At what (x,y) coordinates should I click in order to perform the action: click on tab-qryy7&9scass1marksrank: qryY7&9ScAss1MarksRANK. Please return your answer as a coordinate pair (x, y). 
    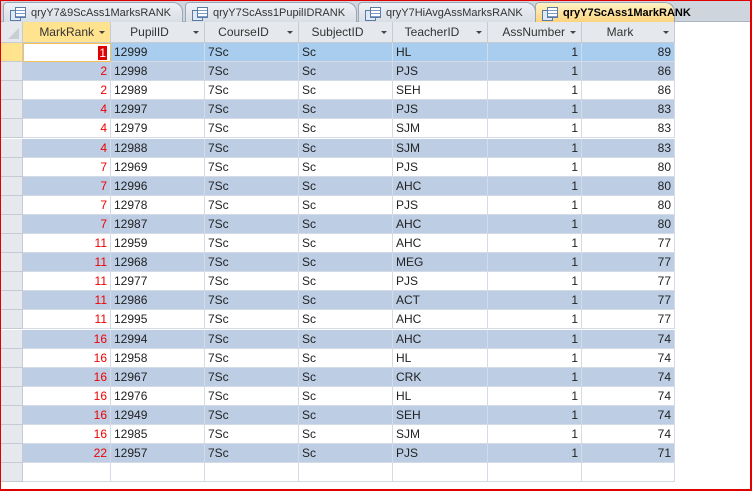
    Looking at the image, I should click on (93, 12).